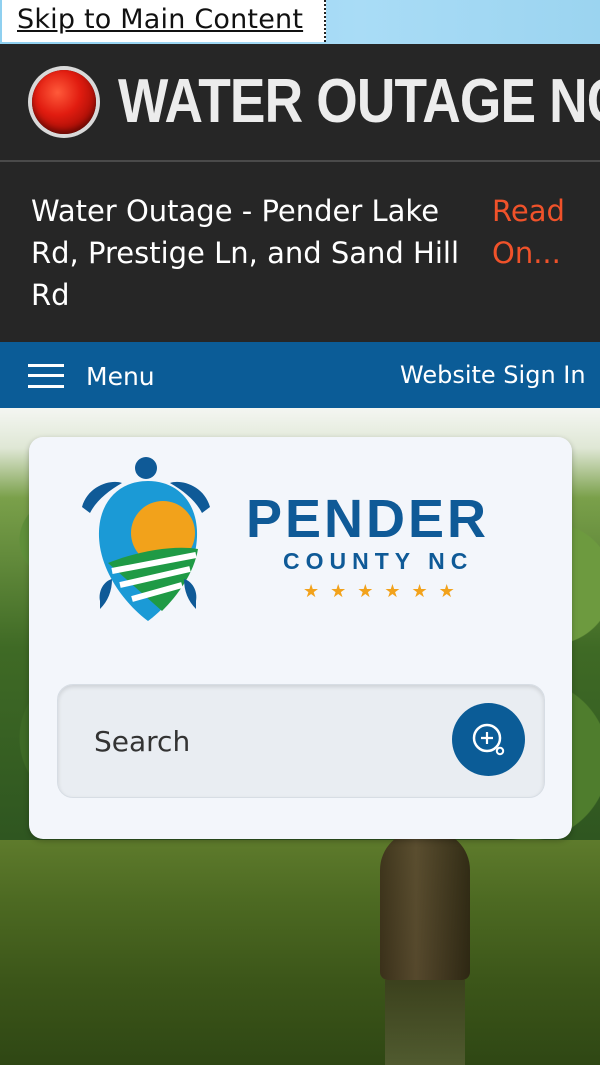 The height and width of the screenshot is (1065, 600). Describe the element at coordinates (120, 376) in the screenshot. I see `menu-button: Menu` at that location.